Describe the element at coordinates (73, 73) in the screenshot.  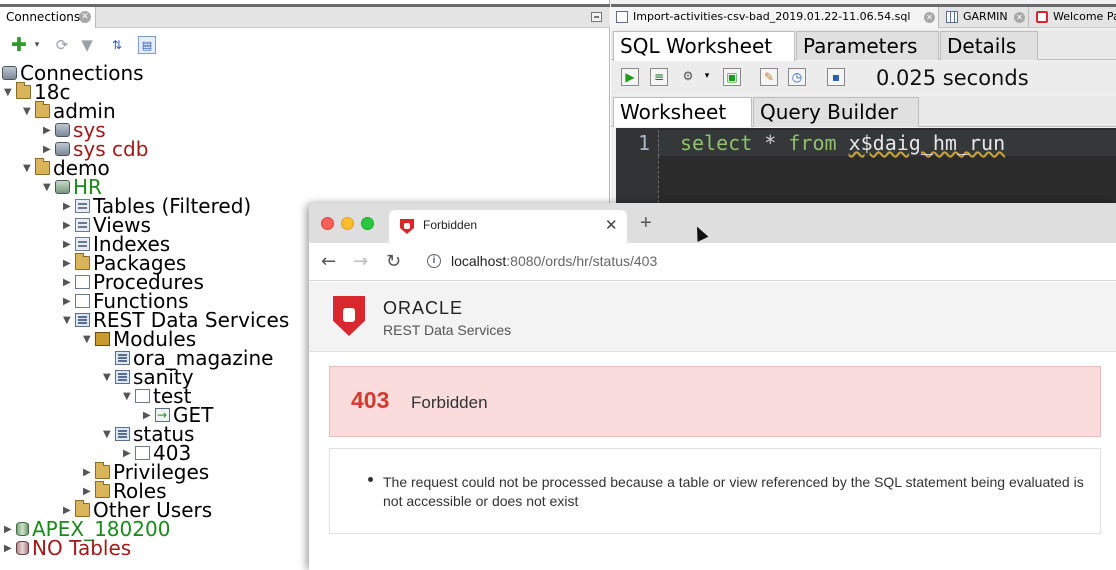
I see `tree-node: Connections` at that location.